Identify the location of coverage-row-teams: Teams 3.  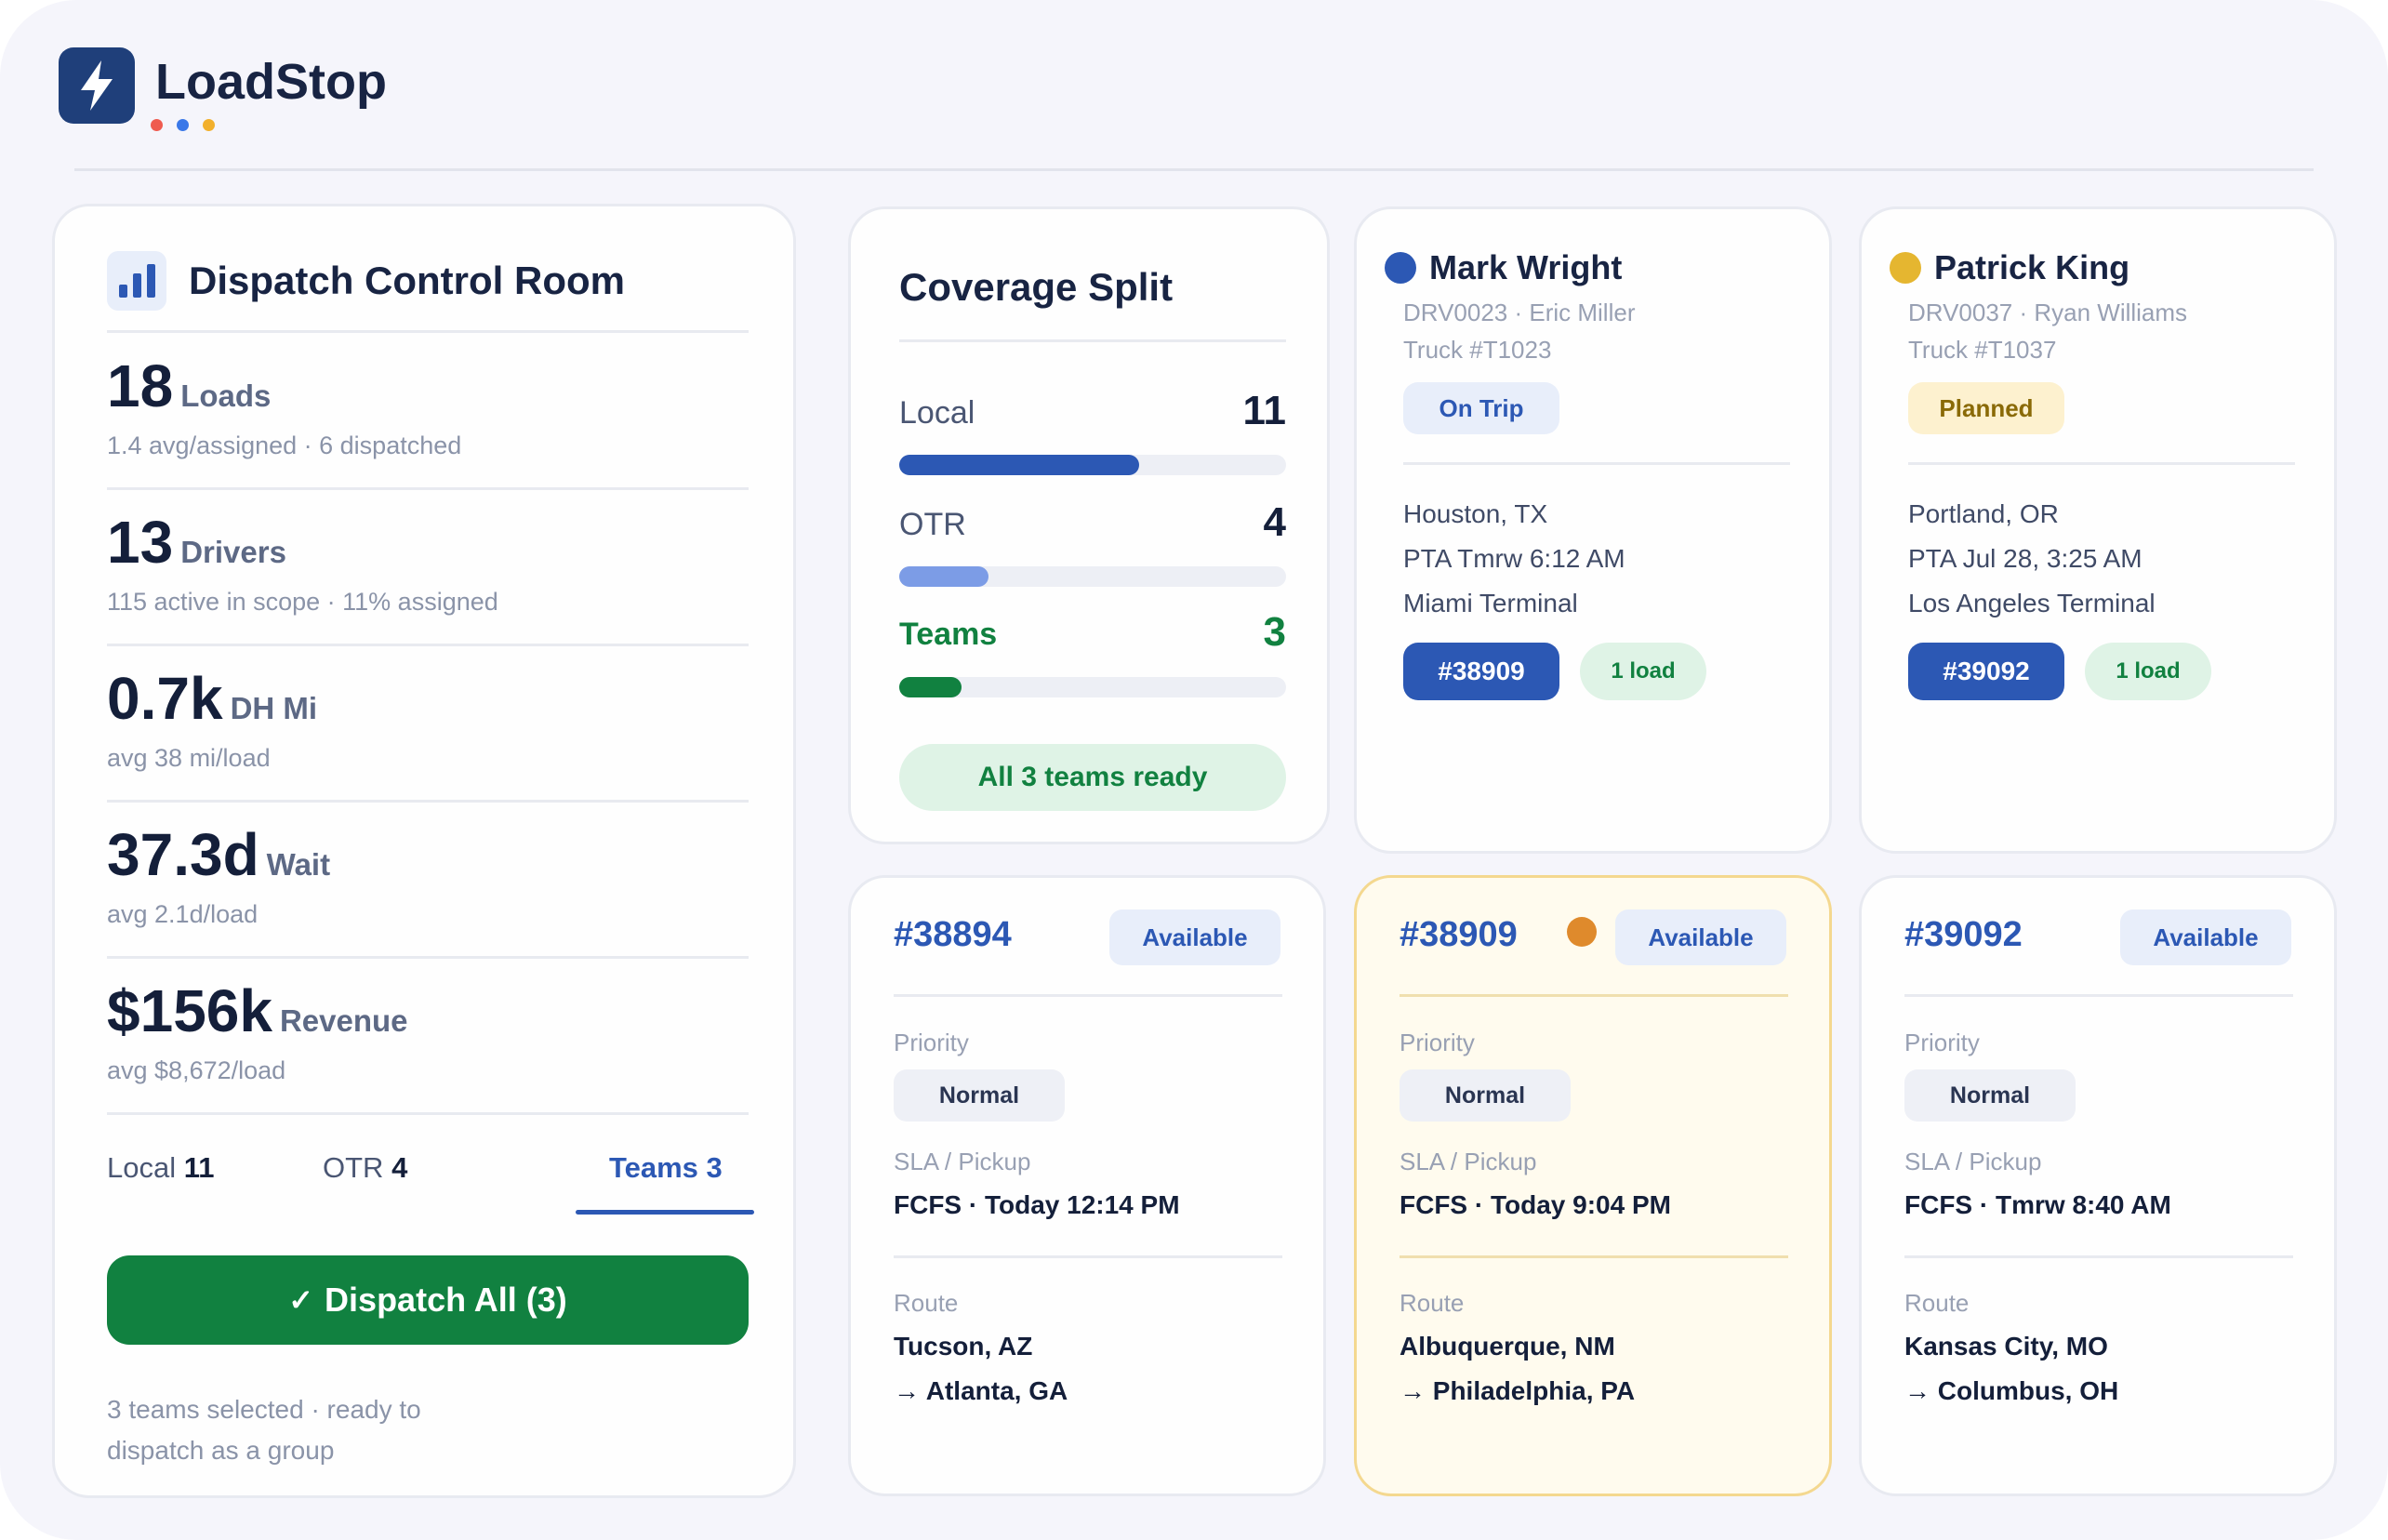
(1092, 632).